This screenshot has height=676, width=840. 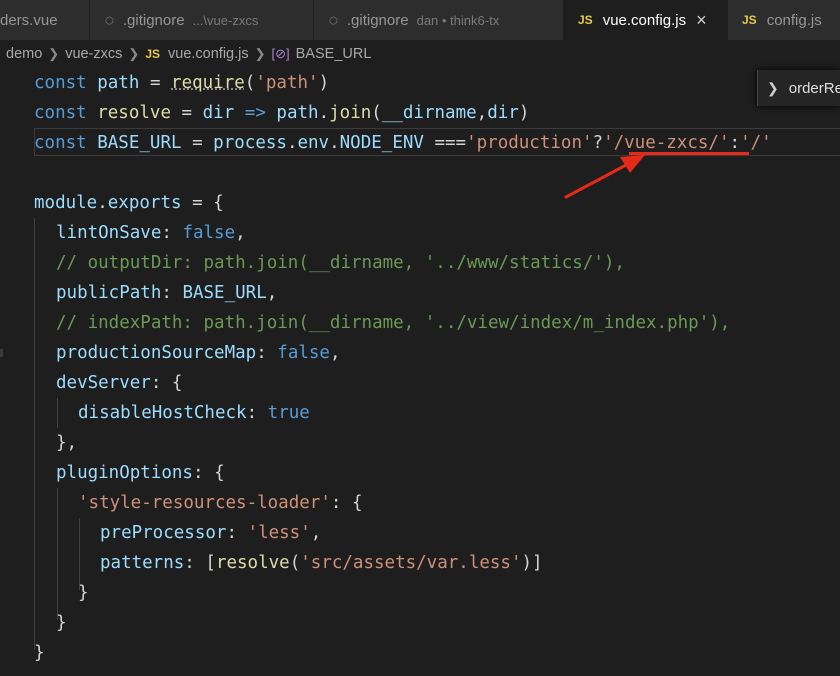 I want to click on tab-ders-vue: ders.vue, so click(x=45, y=20).